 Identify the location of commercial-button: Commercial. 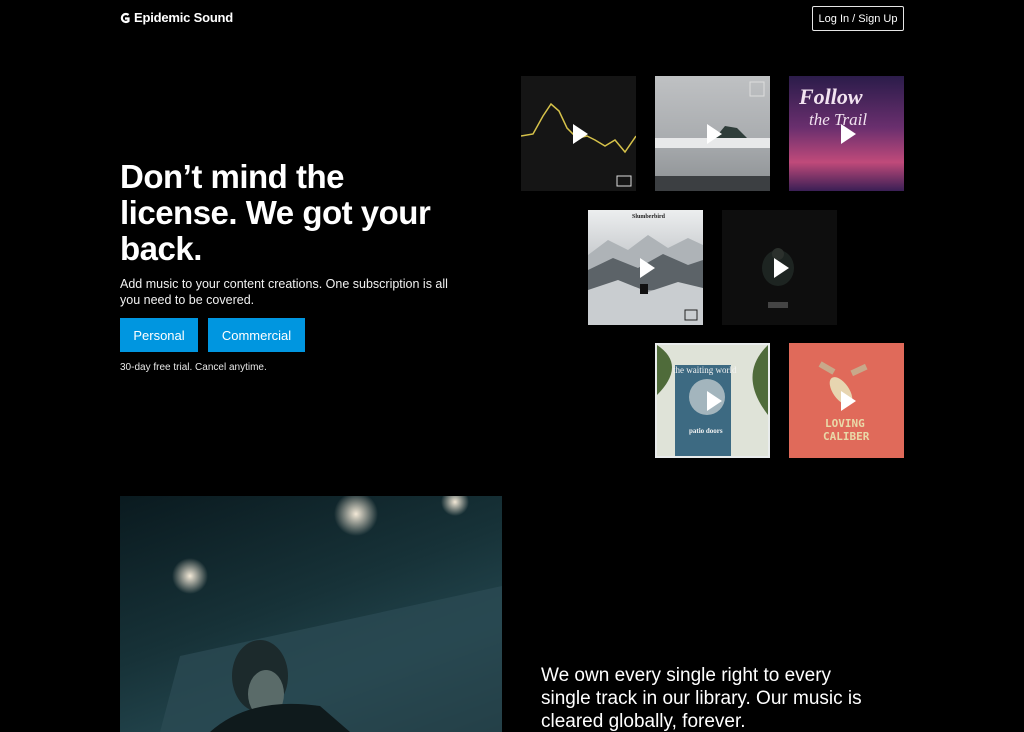
(256, 335).